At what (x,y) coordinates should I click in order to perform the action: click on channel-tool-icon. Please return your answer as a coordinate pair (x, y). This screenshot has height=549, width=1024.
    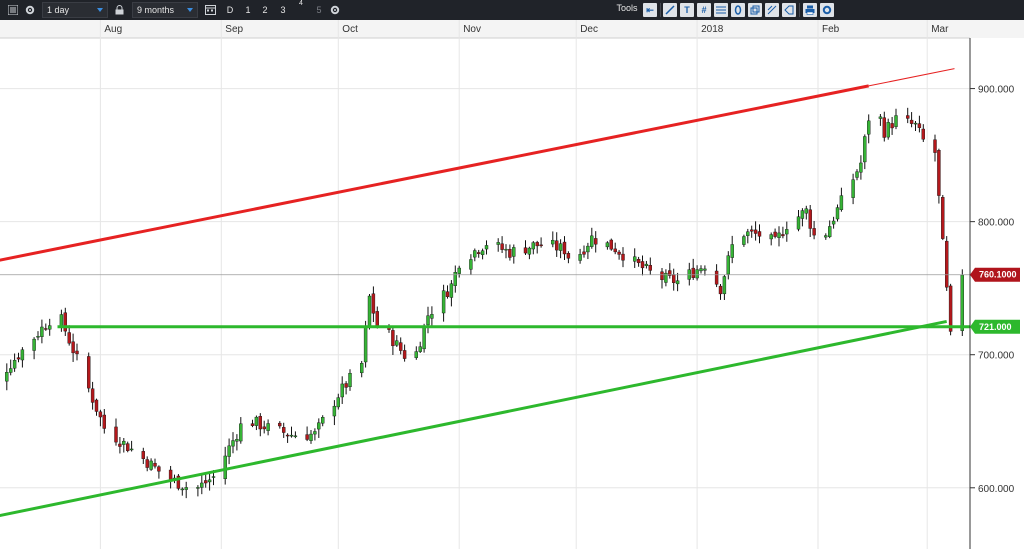
    Looking at the image, I should click on (755, 10).